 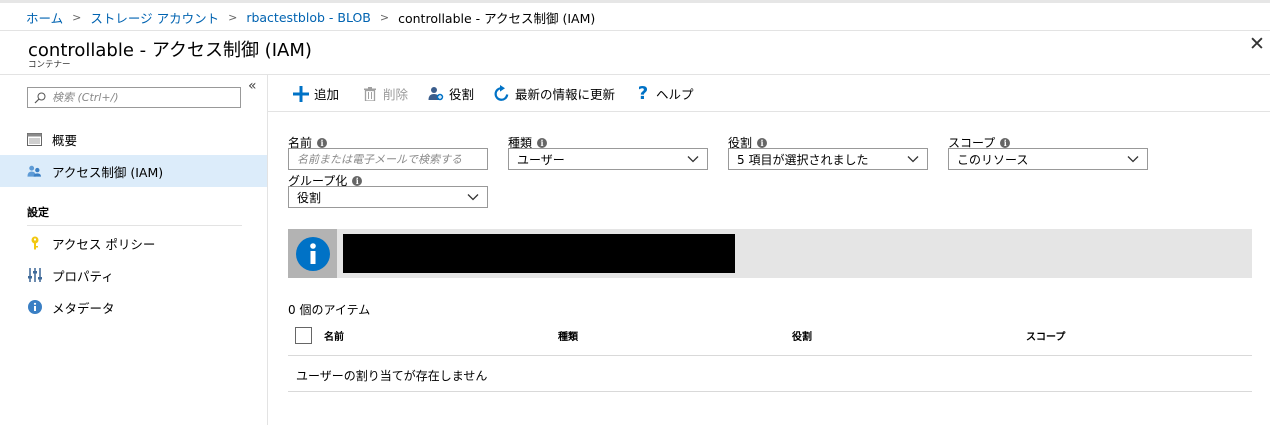 What do you see at coordinates (133, 307) in the screenshot?
I see `sidebar-item-metadata: メタデータ` at bounding box center [133, 307].